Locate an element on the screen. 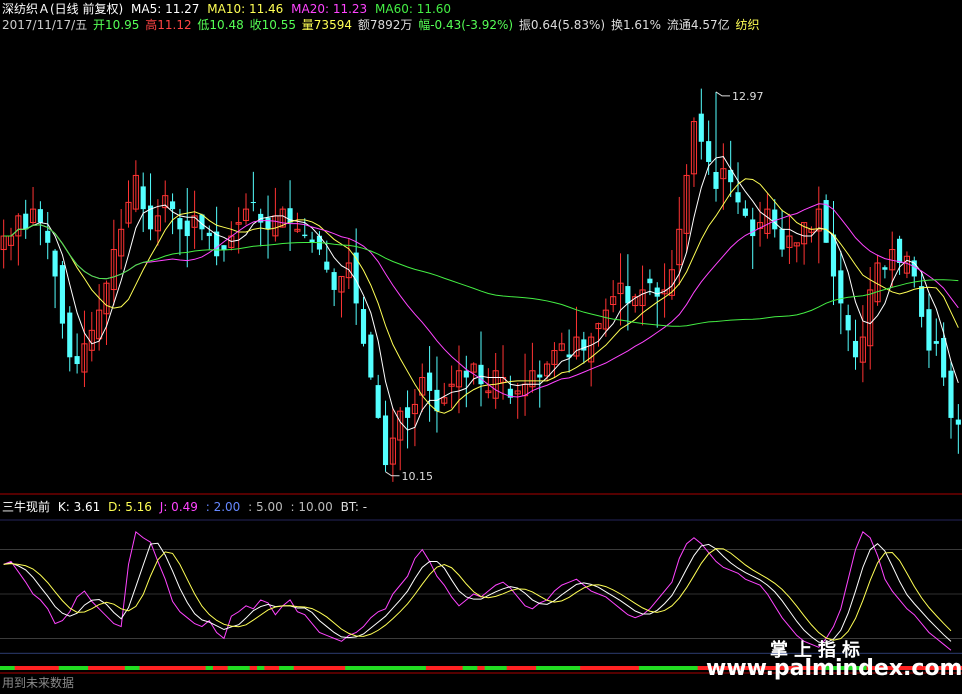 The height and width of the screenshot is (694, 962). high-pointer is located at coordinates (722, 94).